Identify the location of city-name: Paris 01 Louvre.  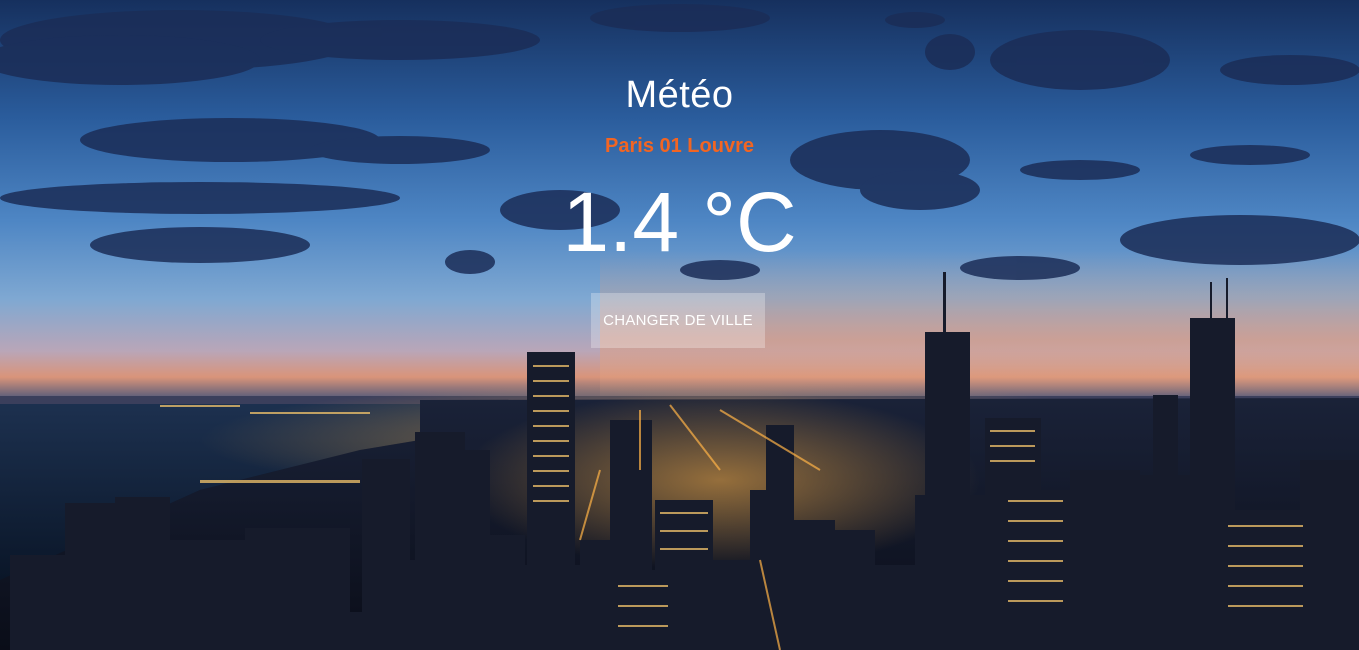
(679, 146).